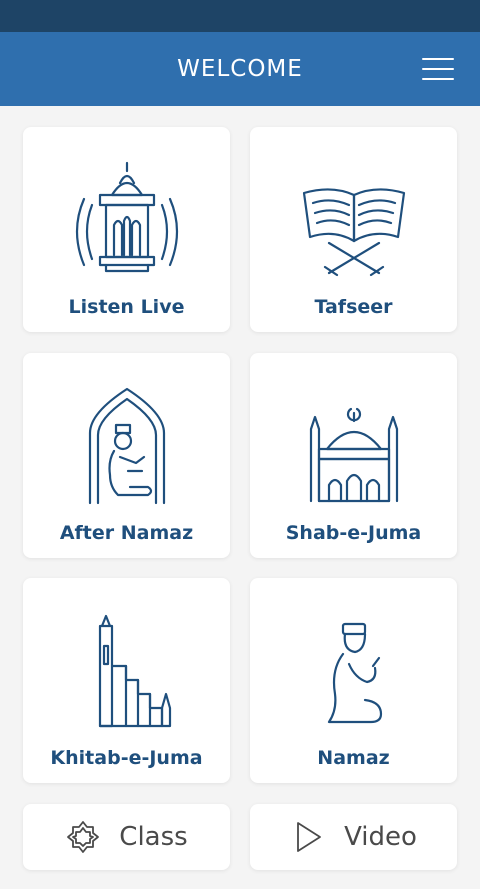 The image size is (480, 889). Describe the element at coordinates (380, 837) in the screenshot. I see `video-button-label: Video` at that location.